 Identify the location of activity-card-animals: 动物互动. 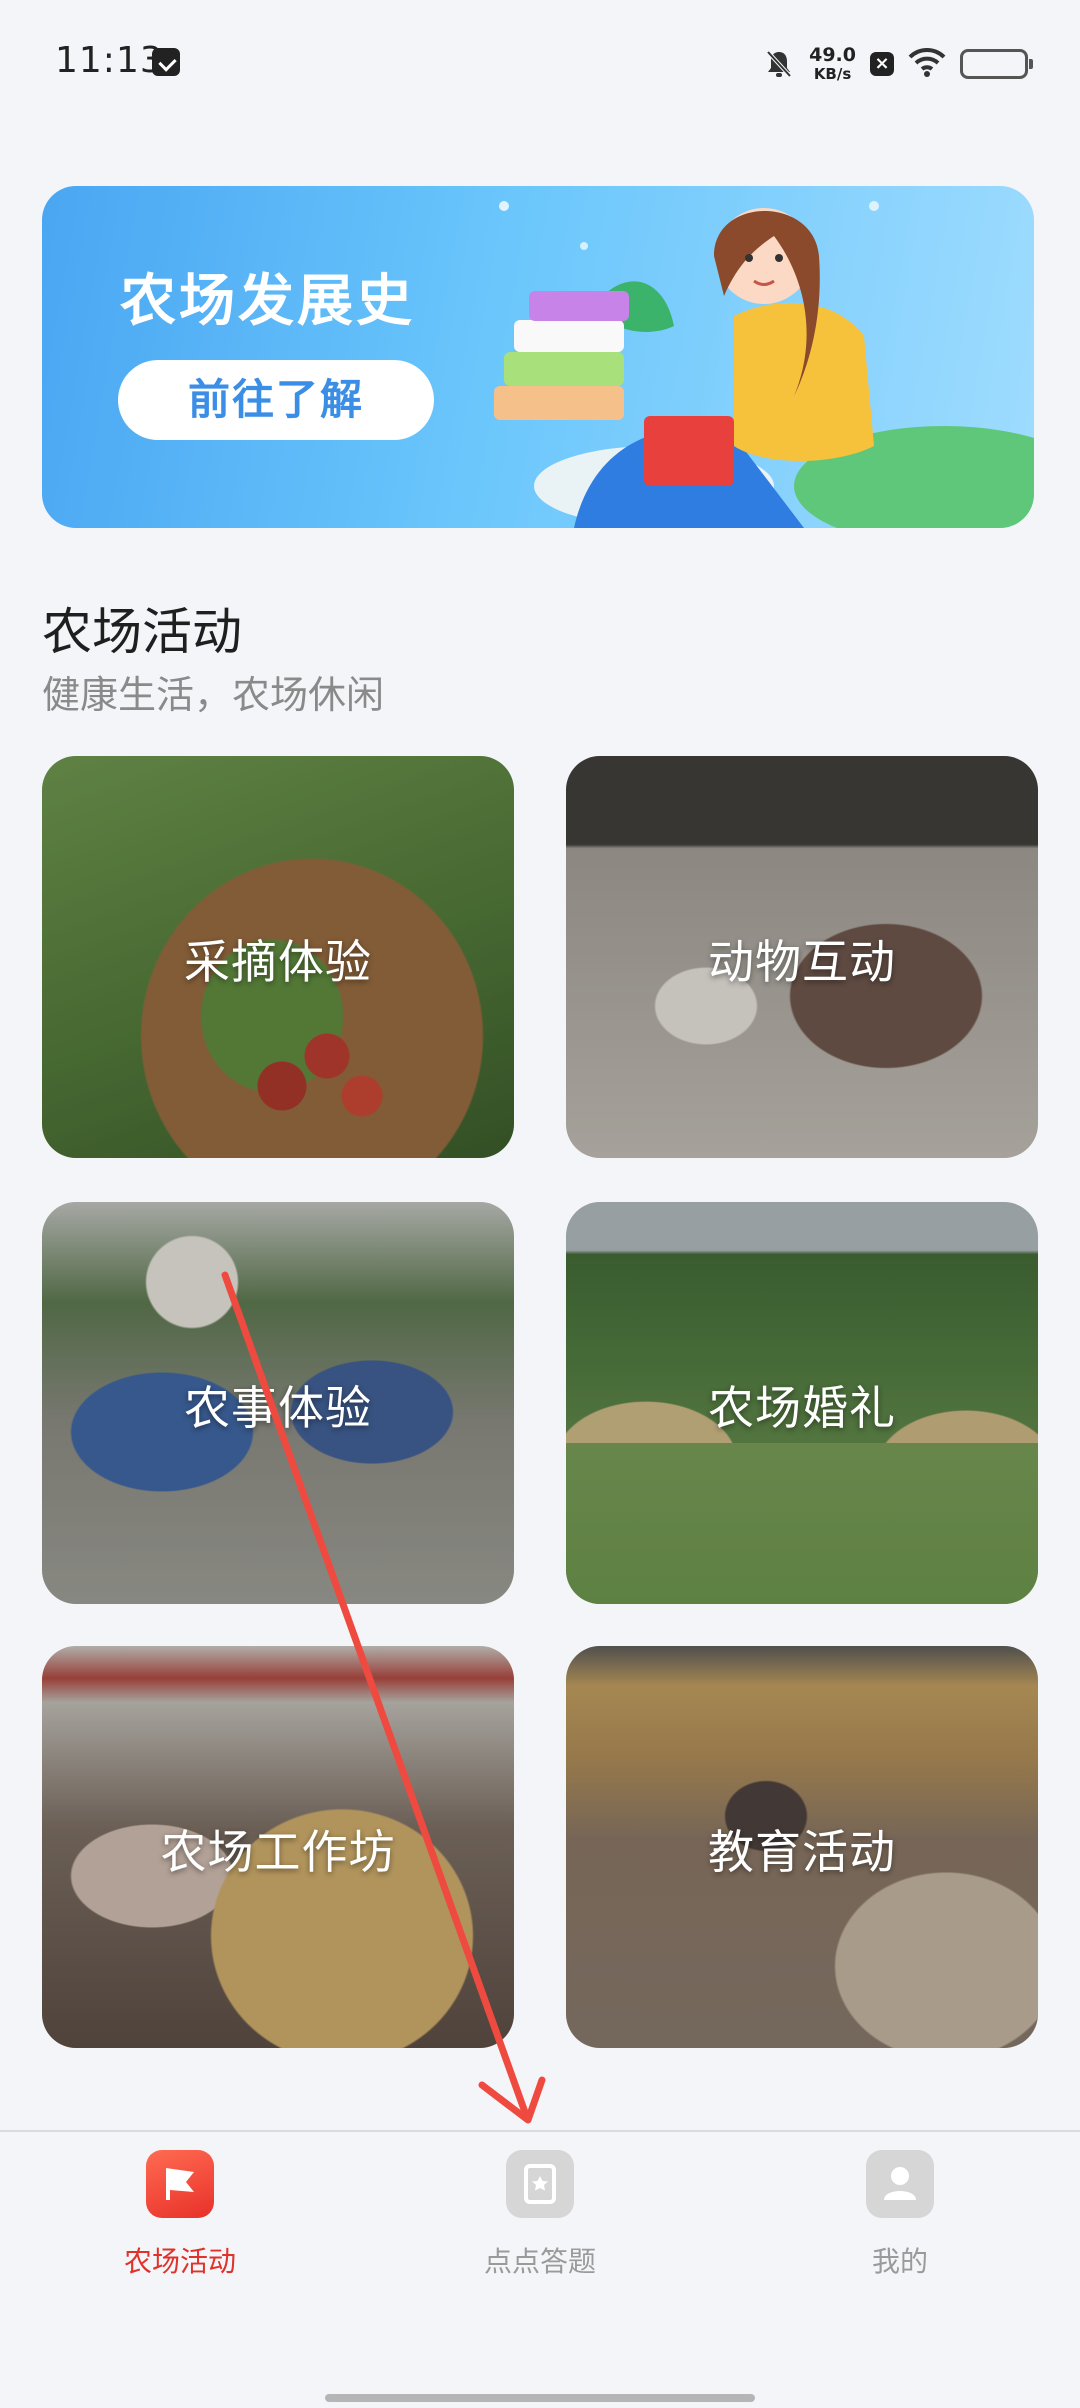
(802, 957).